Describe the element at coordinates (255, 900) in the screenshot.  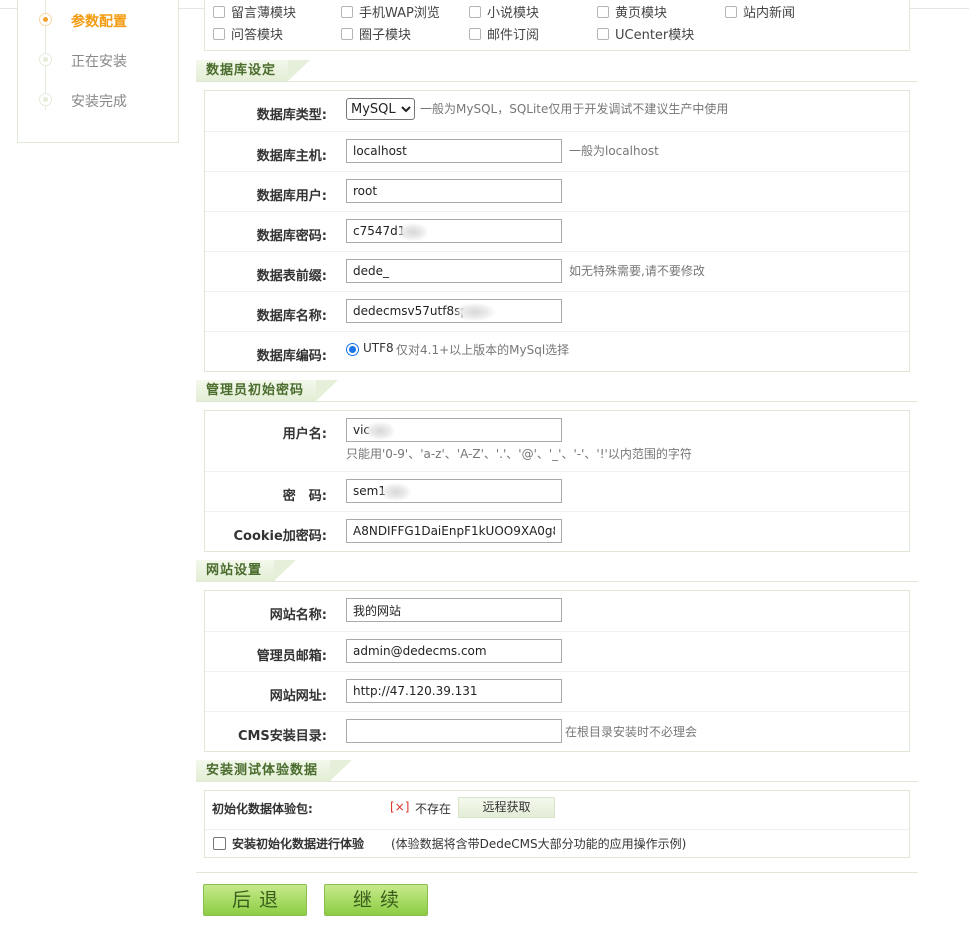
I see `back-button: 后退` at that location.